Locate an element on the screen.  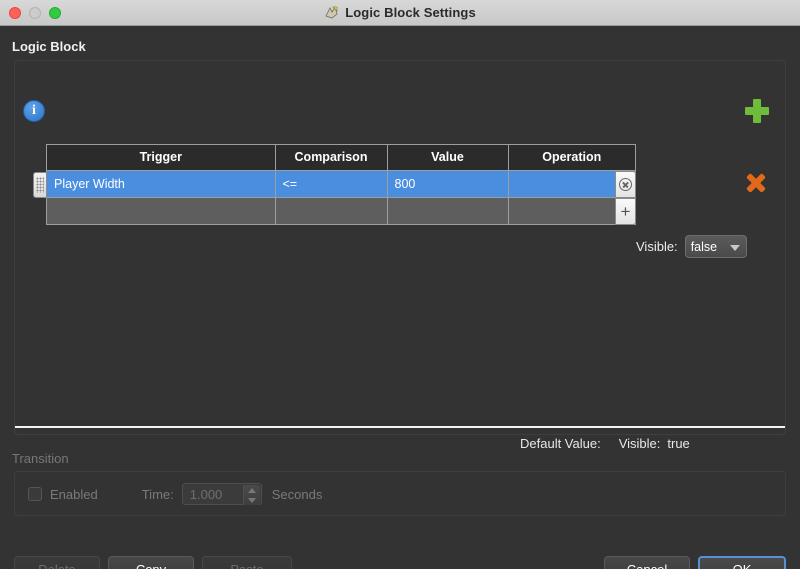
default-value-property-label: Visible: is located at coordinates (639, 443).